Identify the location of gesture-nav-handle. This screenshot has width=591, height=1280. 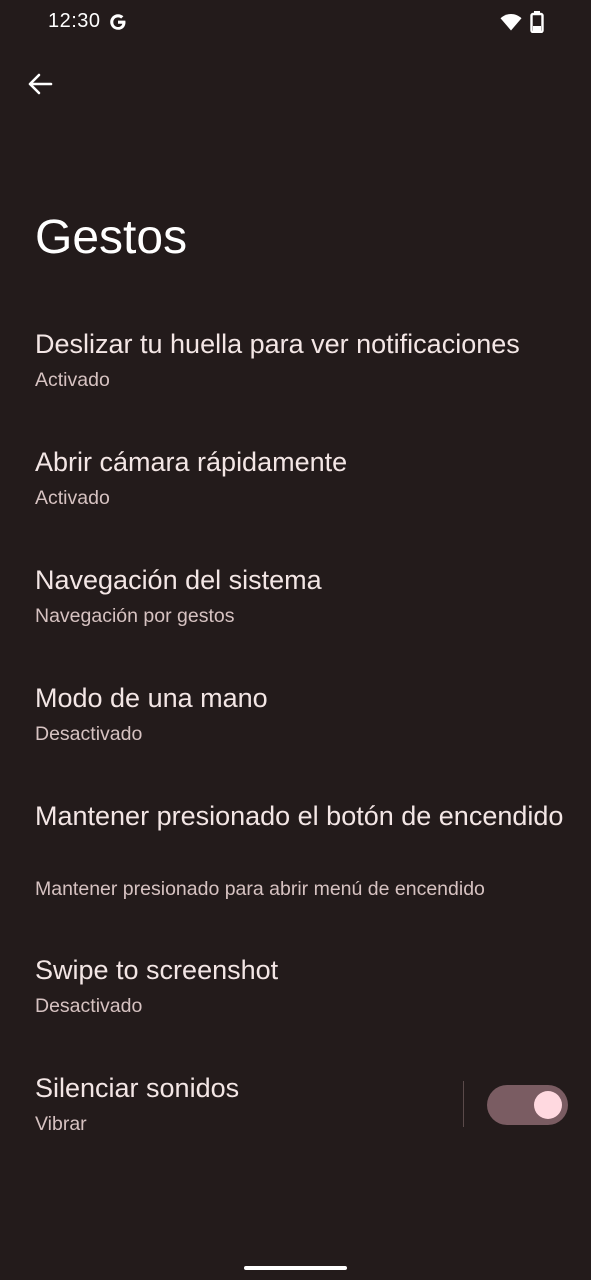
(295, 1268).